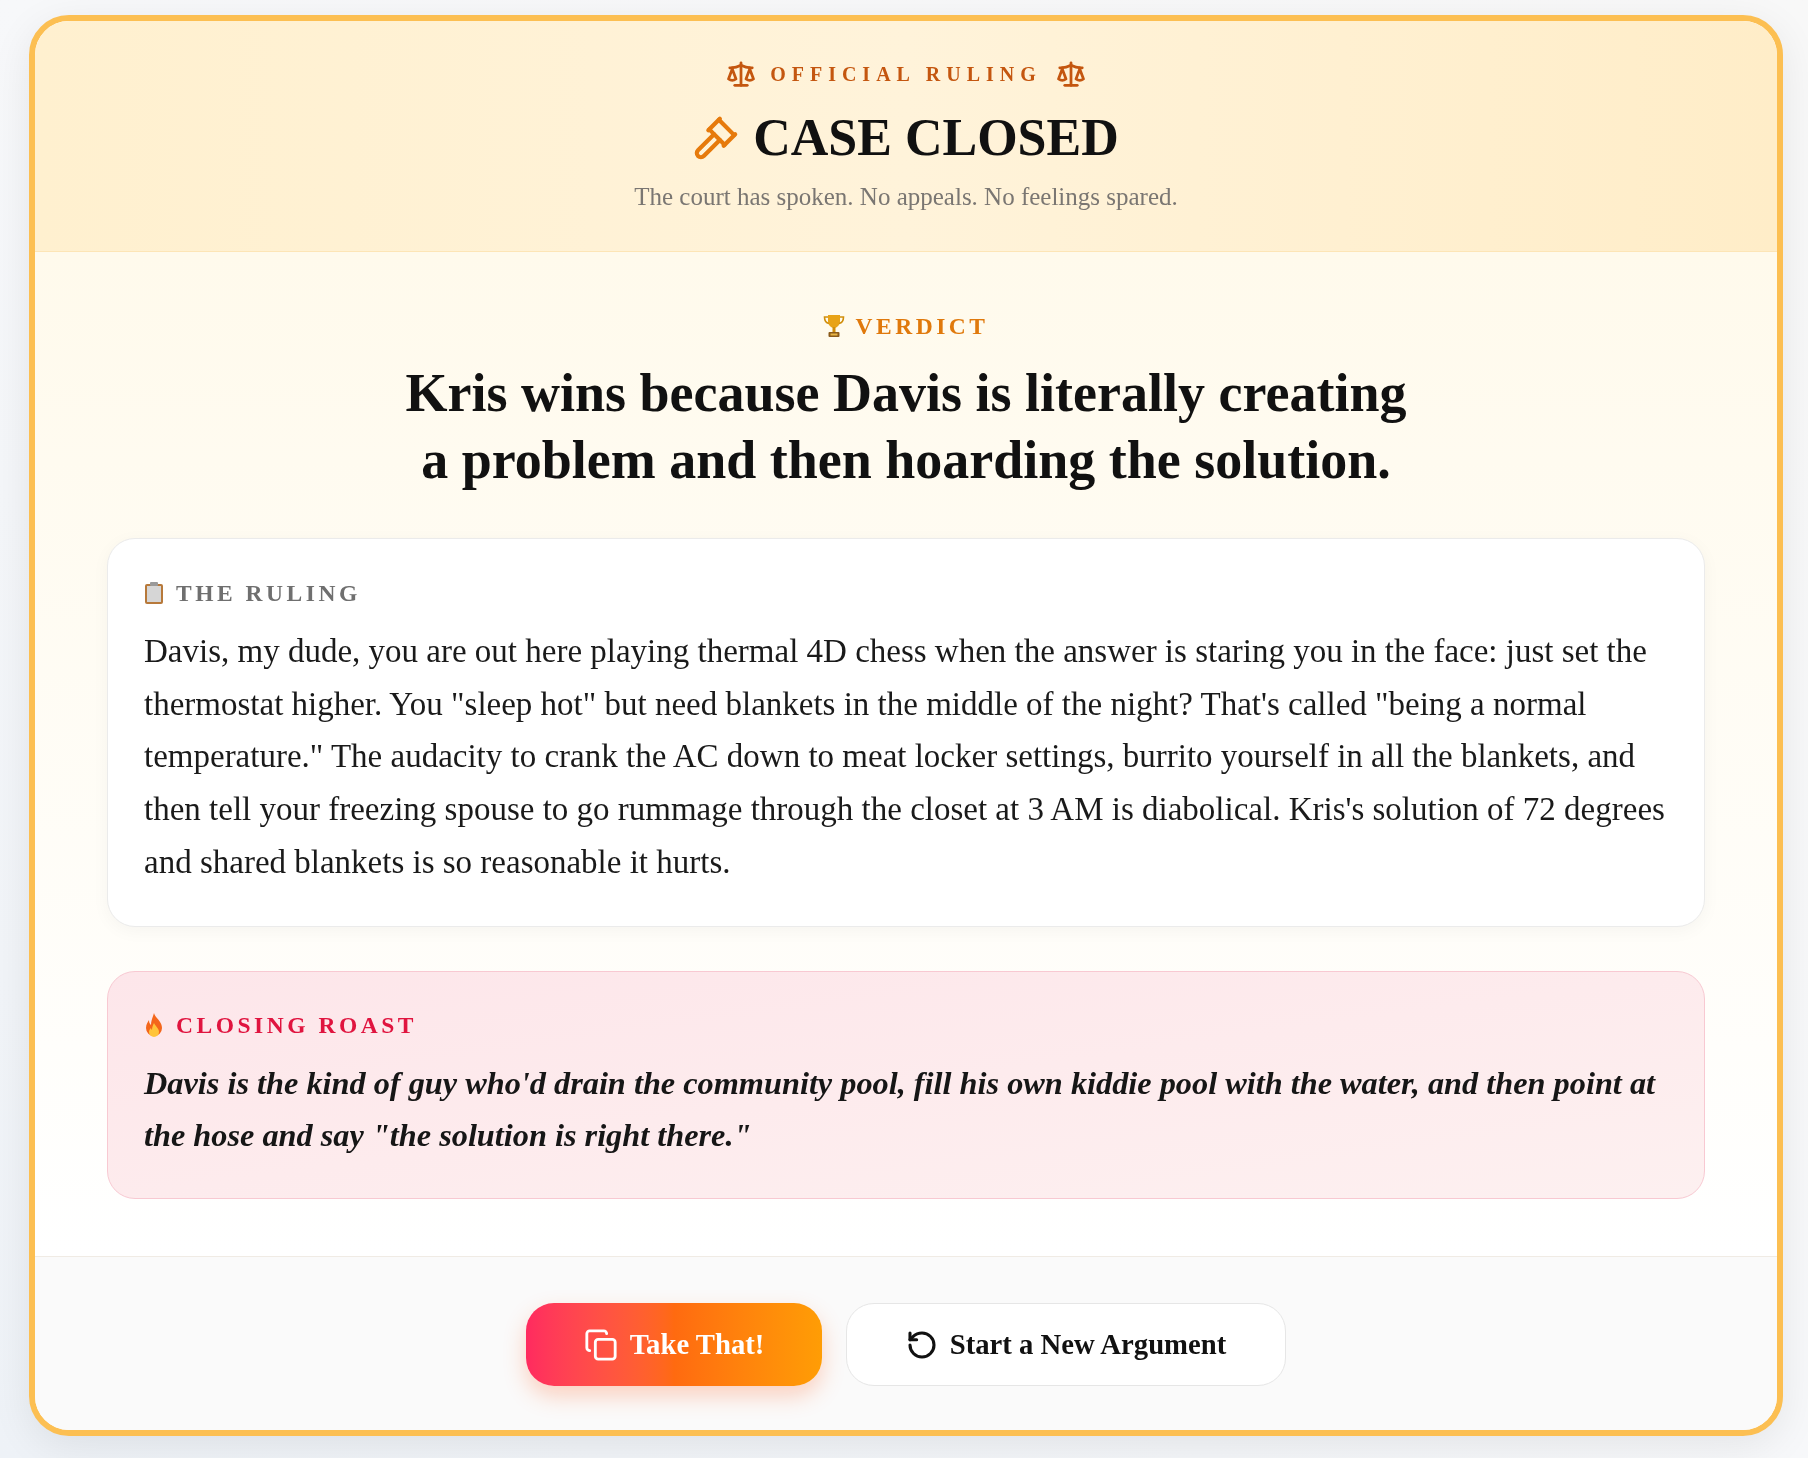 The image size is (1808, 1458). What do you see at coordinates (906, 427) in the screenshot?
I see `verdict-headline: Kris wins because Davis is literally creating a problem and then hoarding the solution.` at bounding box center [906, 427].